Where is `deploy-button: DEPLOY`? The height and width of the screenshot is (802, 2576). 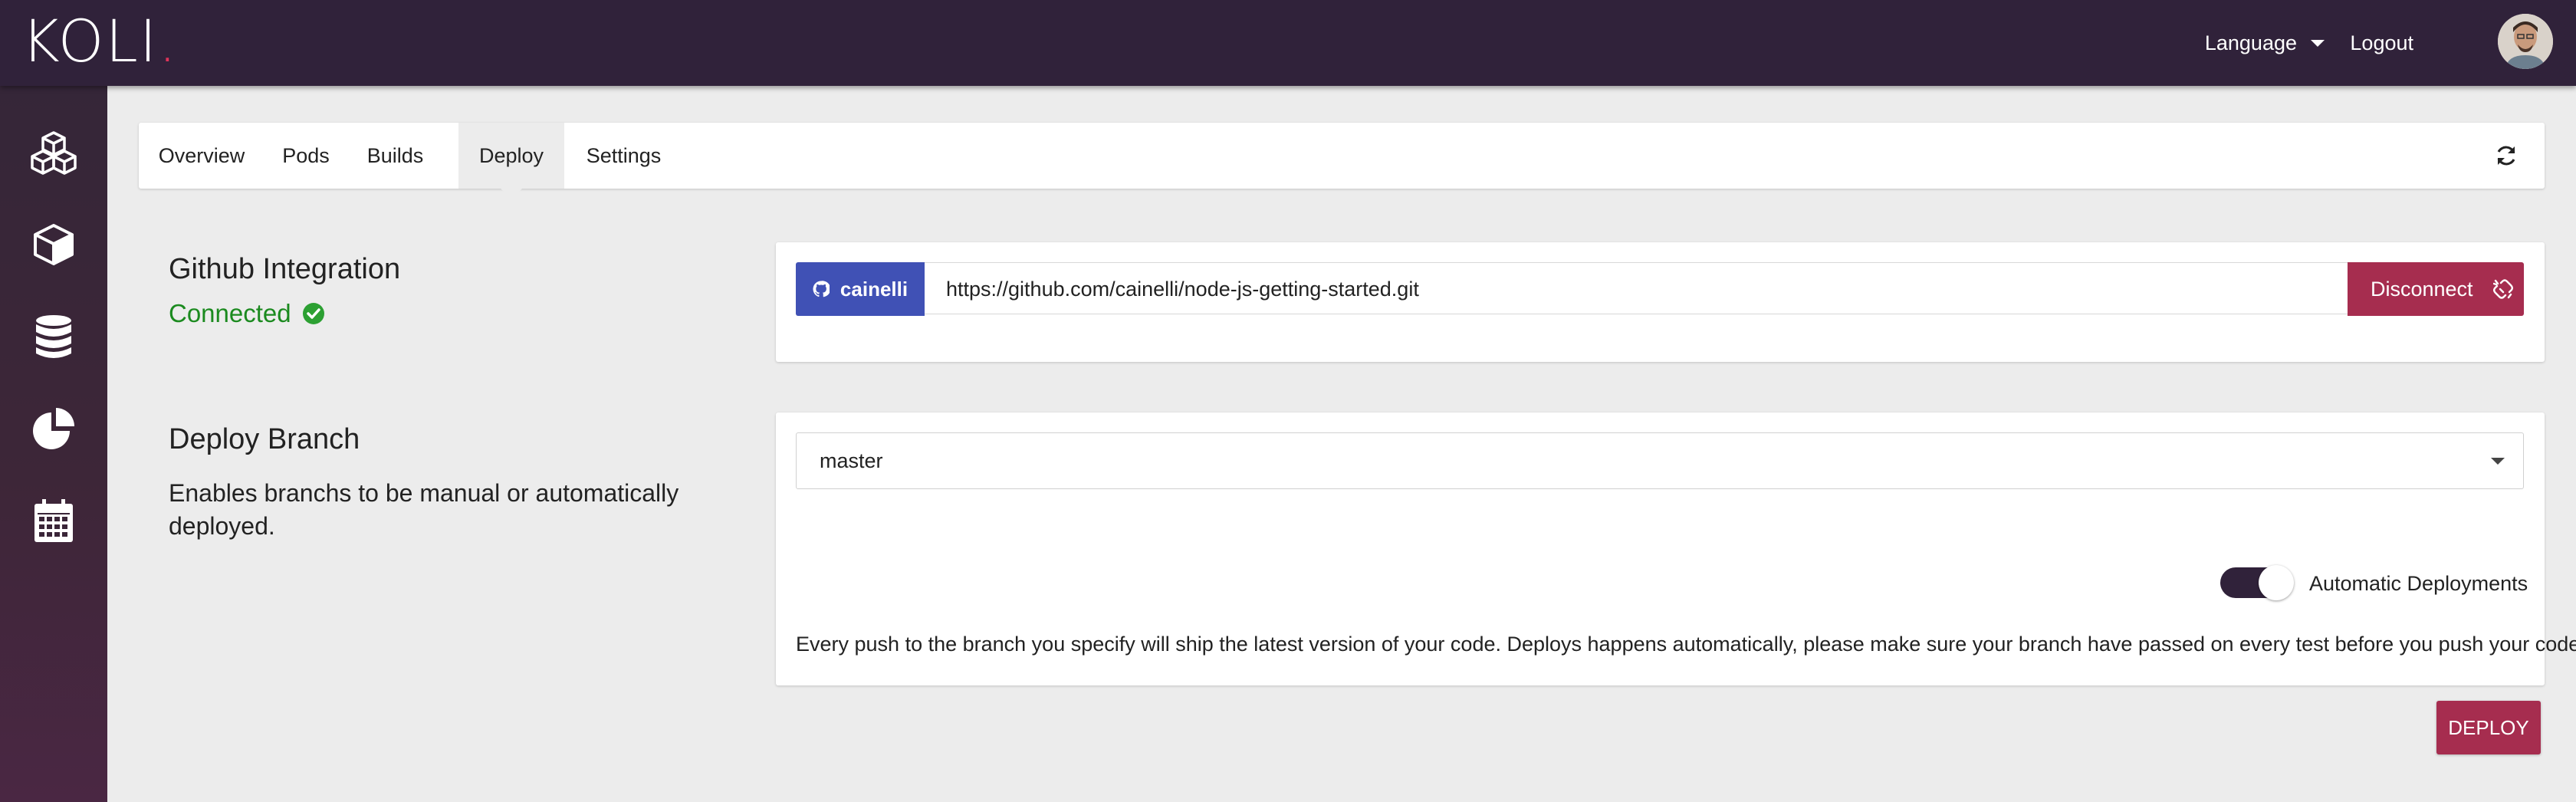
deploy-button: DEPLOY is located at coordinates (2489, 727).